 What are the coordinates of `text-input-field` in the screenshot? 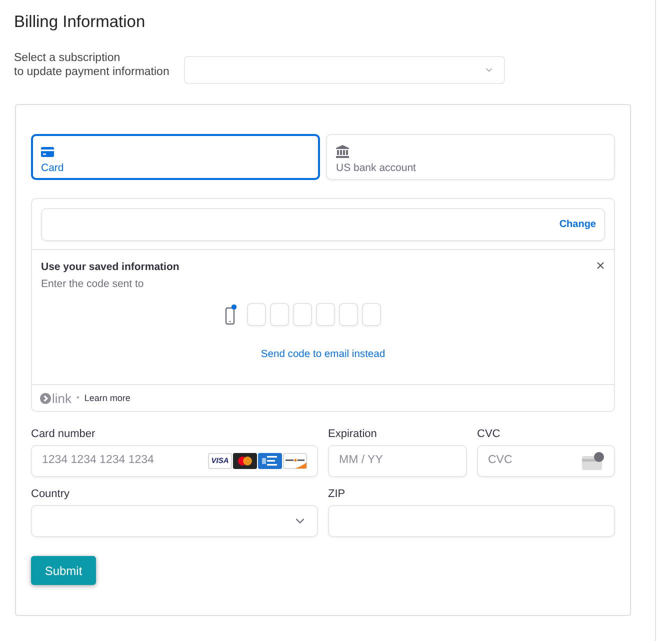 It's located at (471, 521).